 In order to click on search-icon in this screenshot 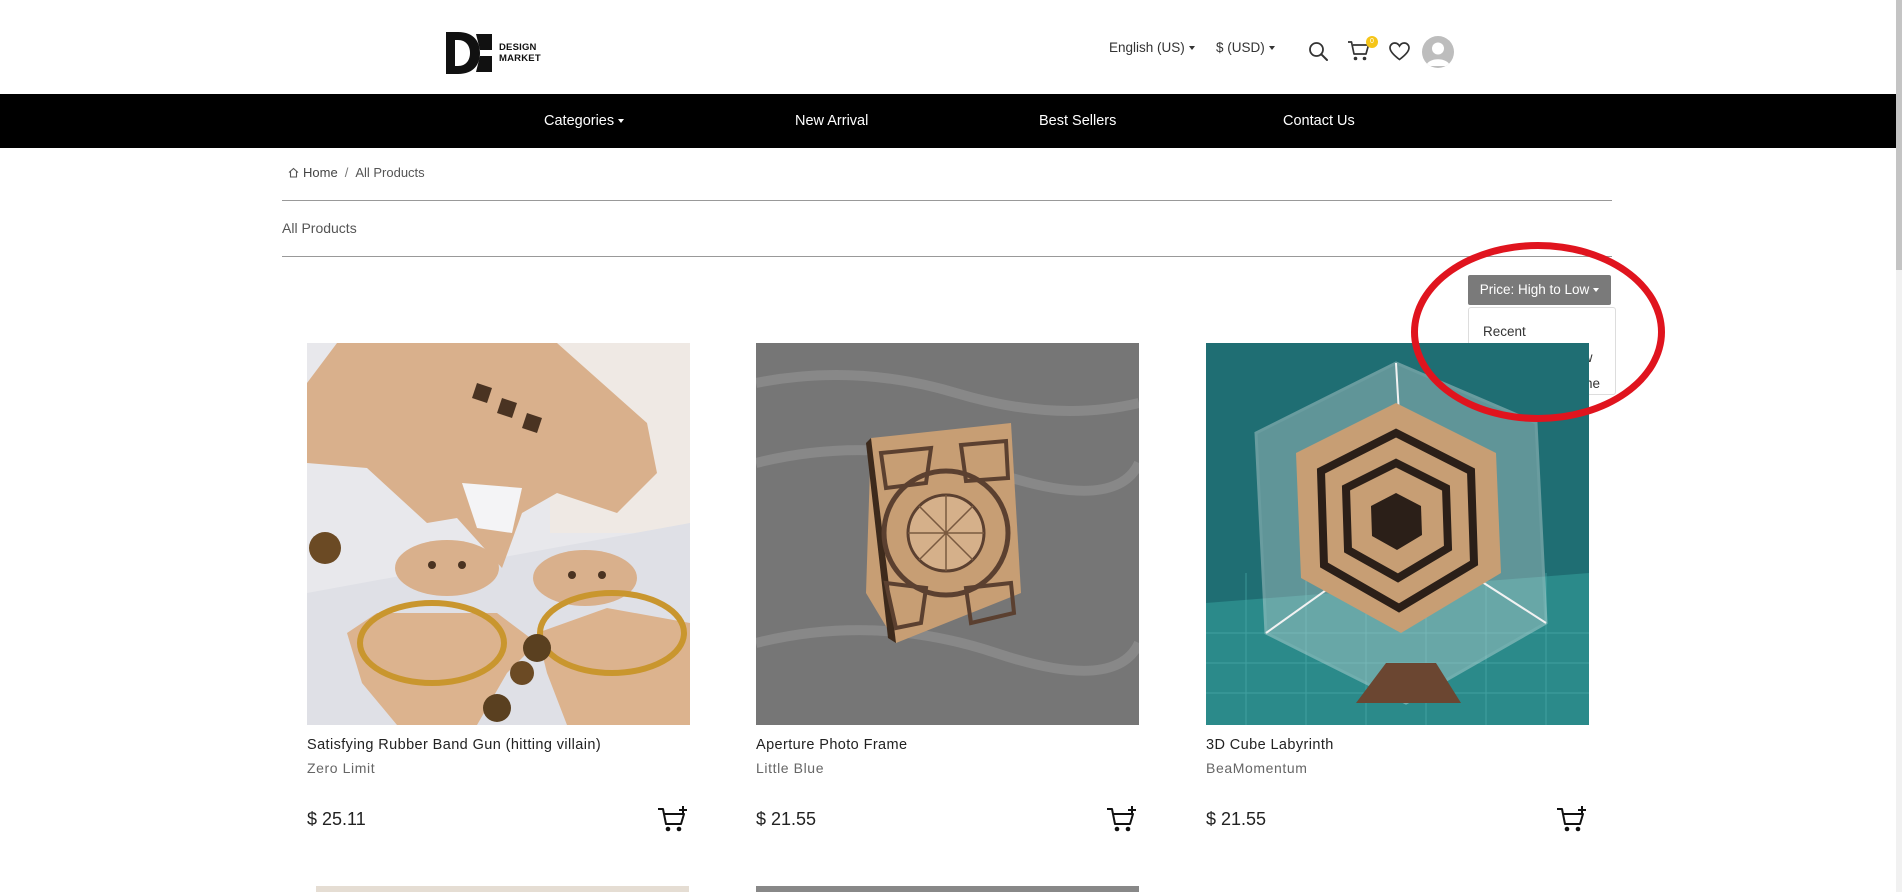, I will do `click(1318, 51)`.